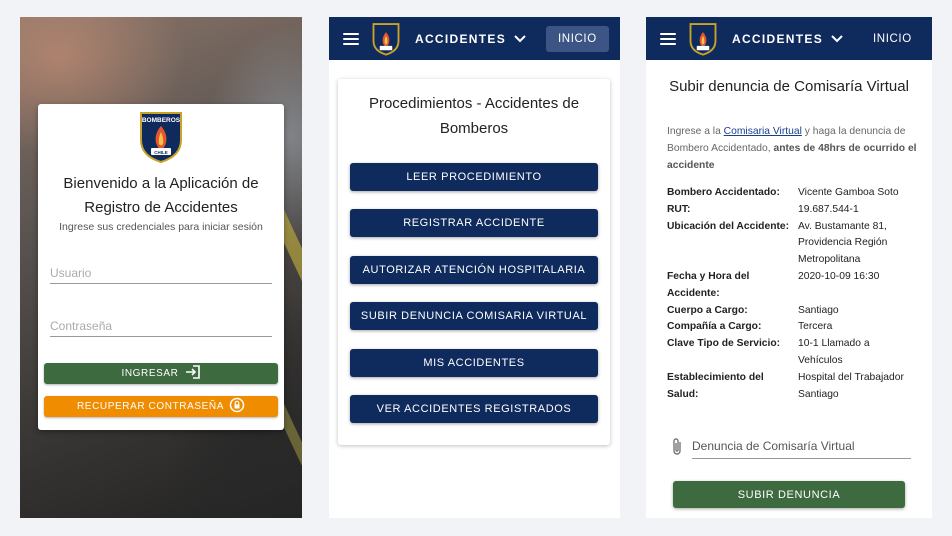 This screenshot has height=536, width=952. What do you see at coordinates (474, 316) in the screenshot?
I see `upload-complaint-button: SUBIR DENUNCIA COMISARIA VIRTUAL` at bounding box center [474, 316].